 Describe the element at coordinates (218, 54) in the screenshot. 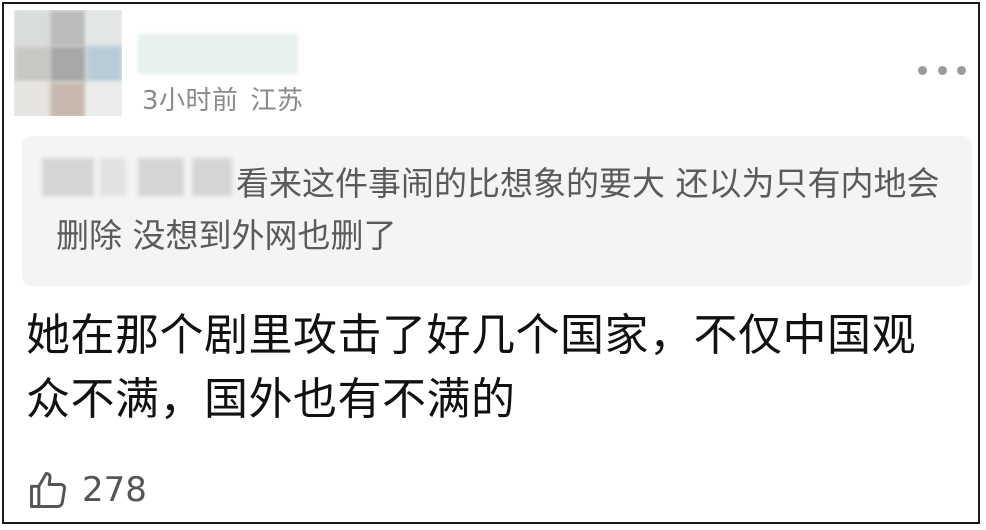

I see `username-redacted` at that location.